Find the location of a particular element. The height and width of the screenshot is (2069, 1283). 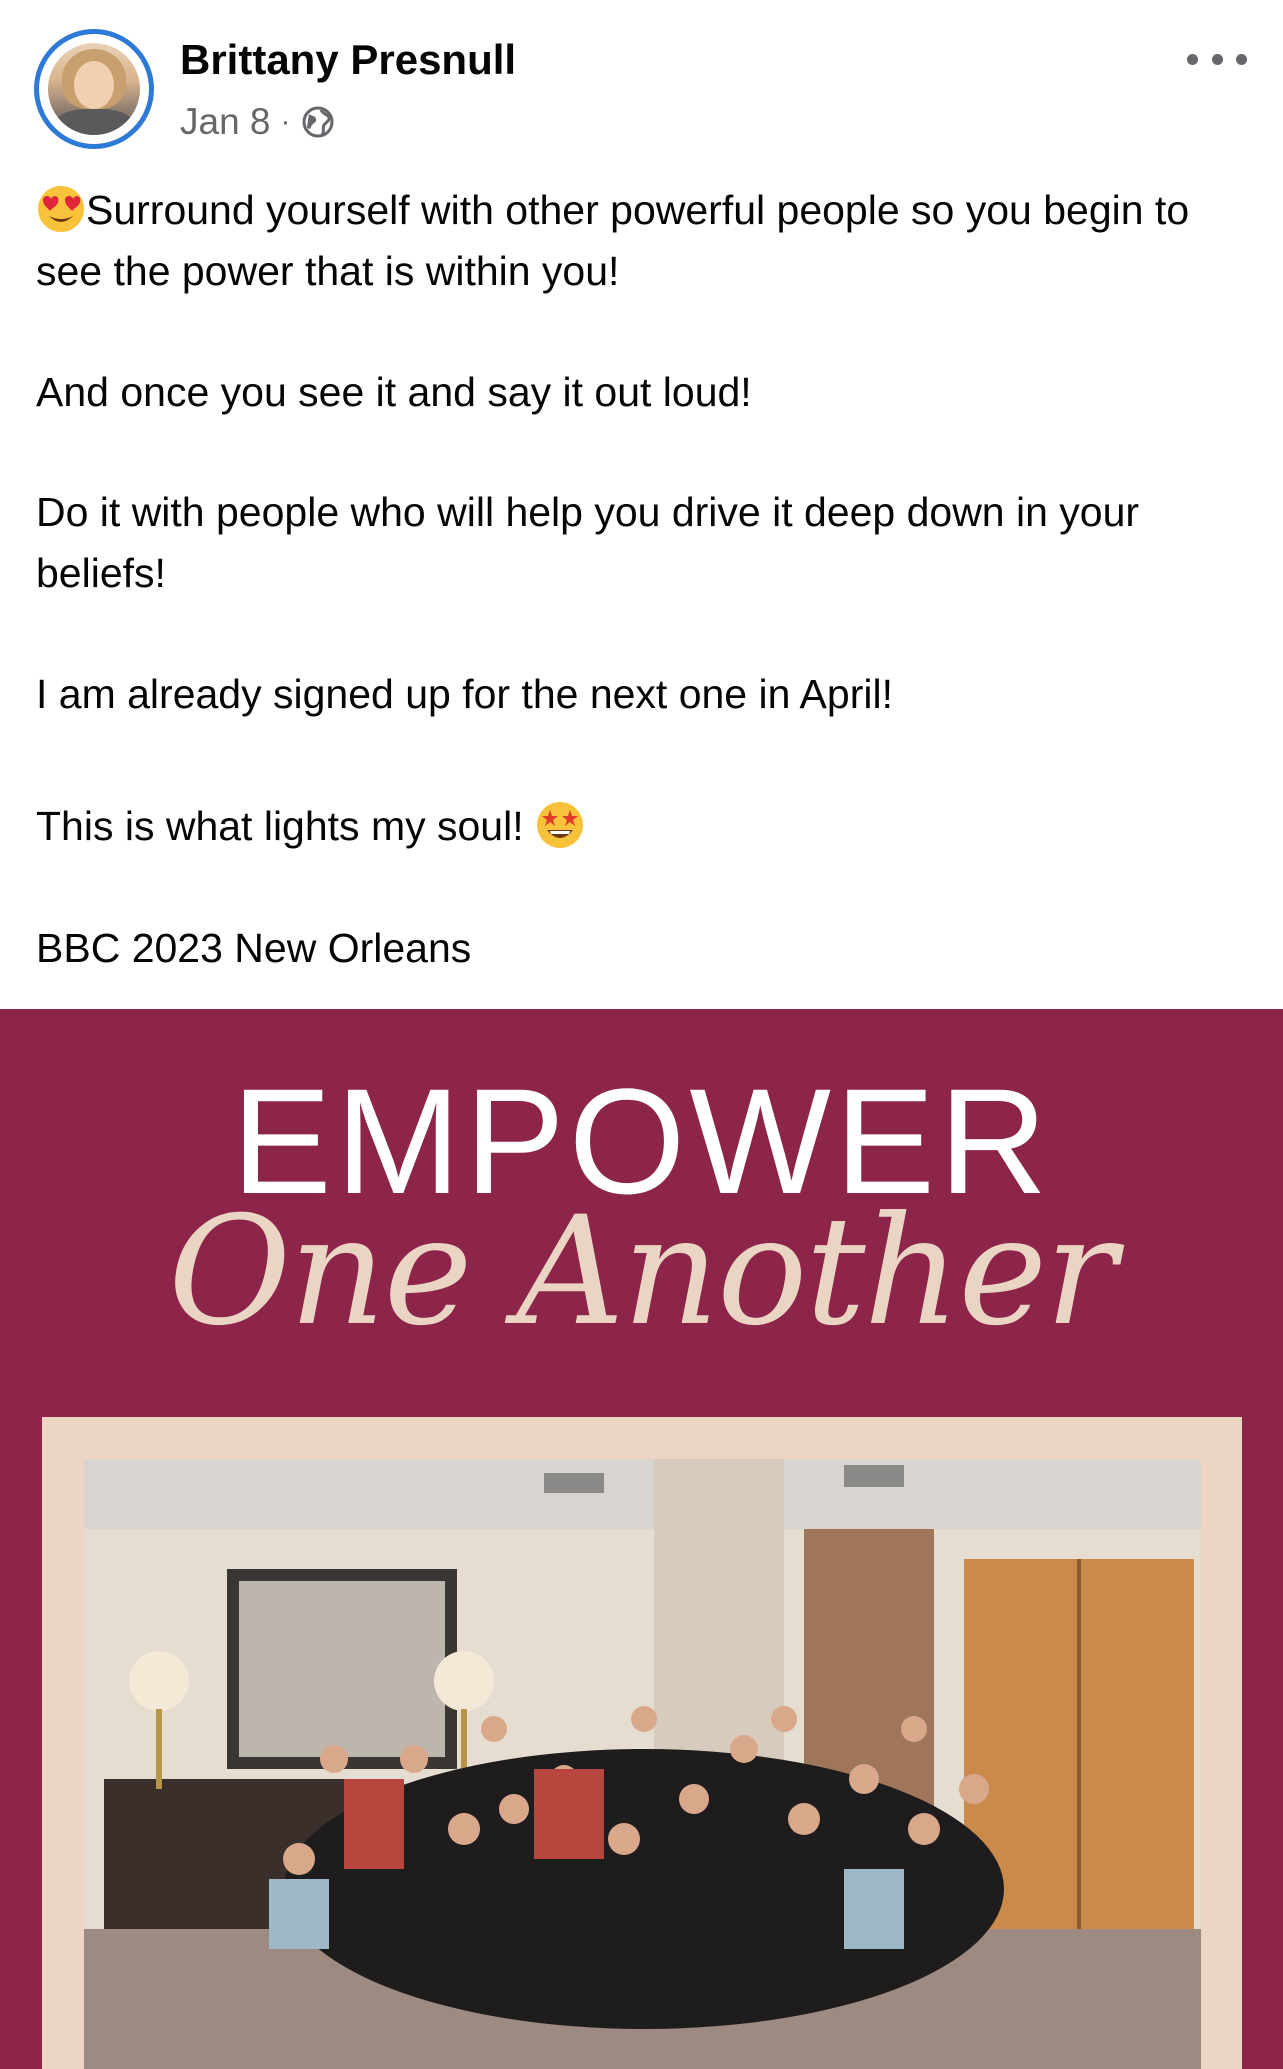

avatar-photo is located at coordinates (94, 89).